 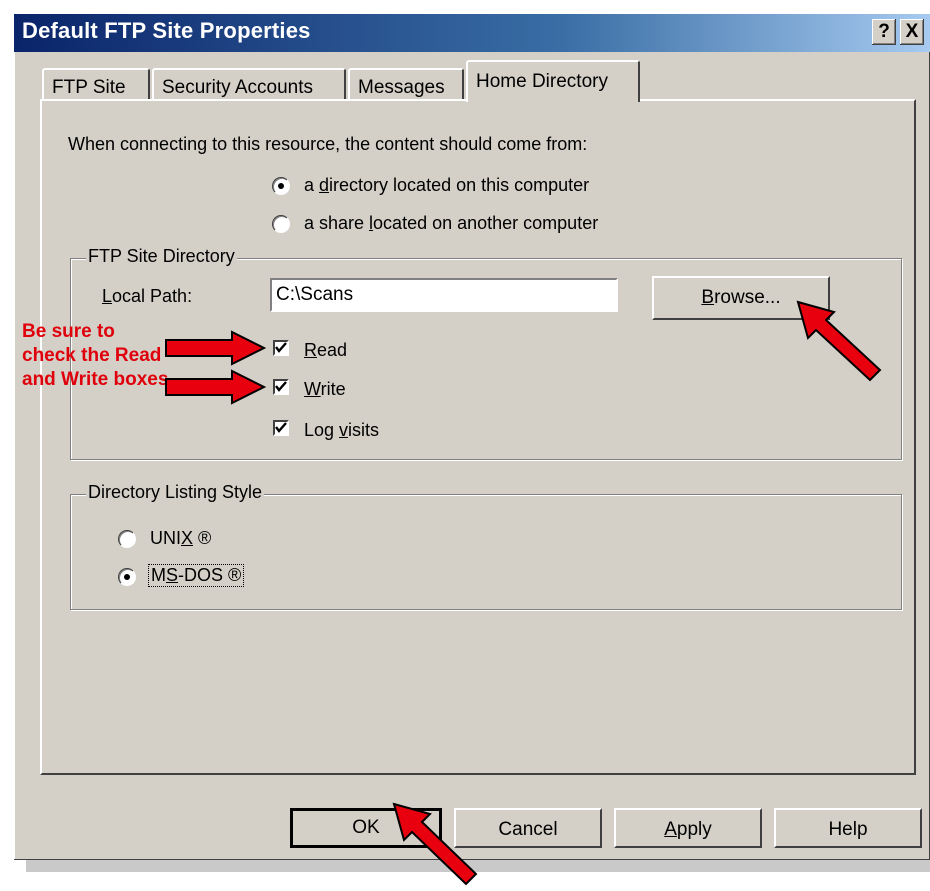 I want to click on arrow-to-browse-icon, so click(x=839, y=341).